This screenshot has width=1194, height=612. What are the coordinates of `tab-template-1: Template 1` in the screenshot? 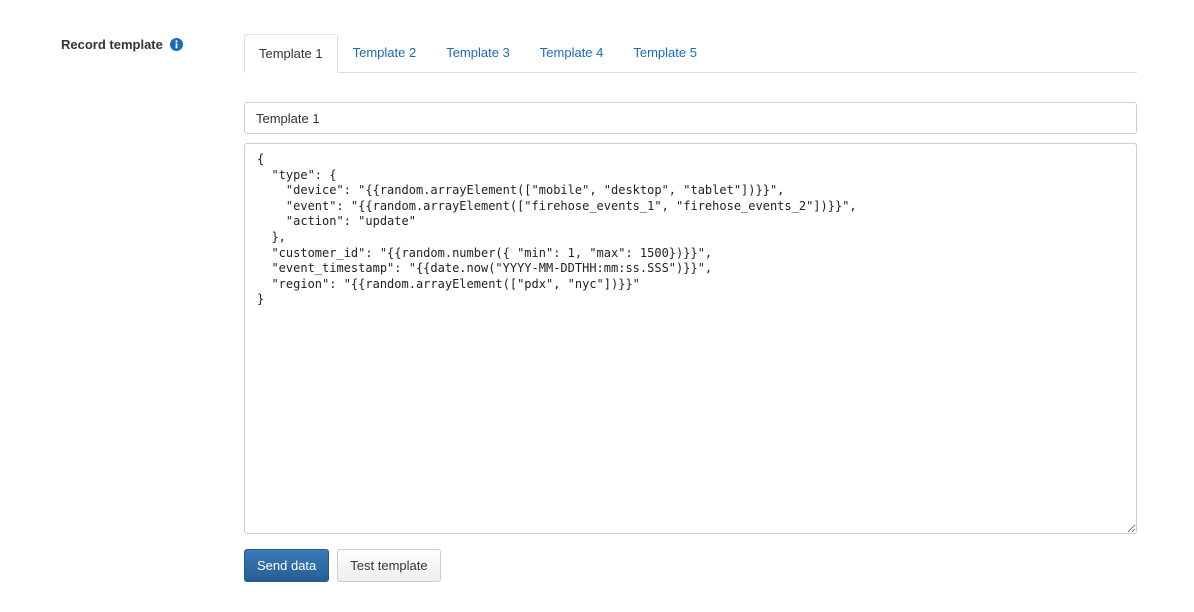 It's located at (291, 53).